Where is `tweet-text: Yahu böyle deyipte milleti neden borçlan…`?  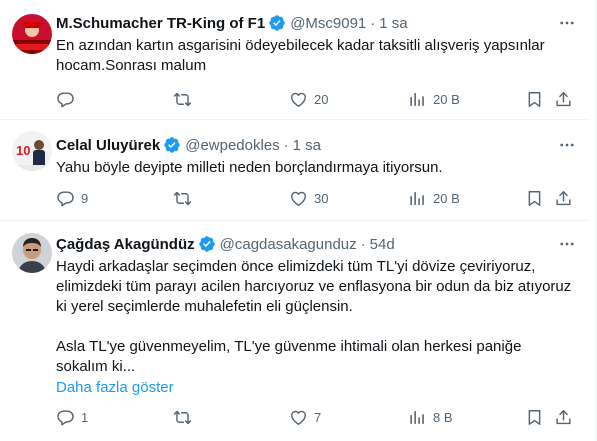 tweet-text: Yahu böyle deyipte milleti neden borçlan… is located at coordinates (249, 167).